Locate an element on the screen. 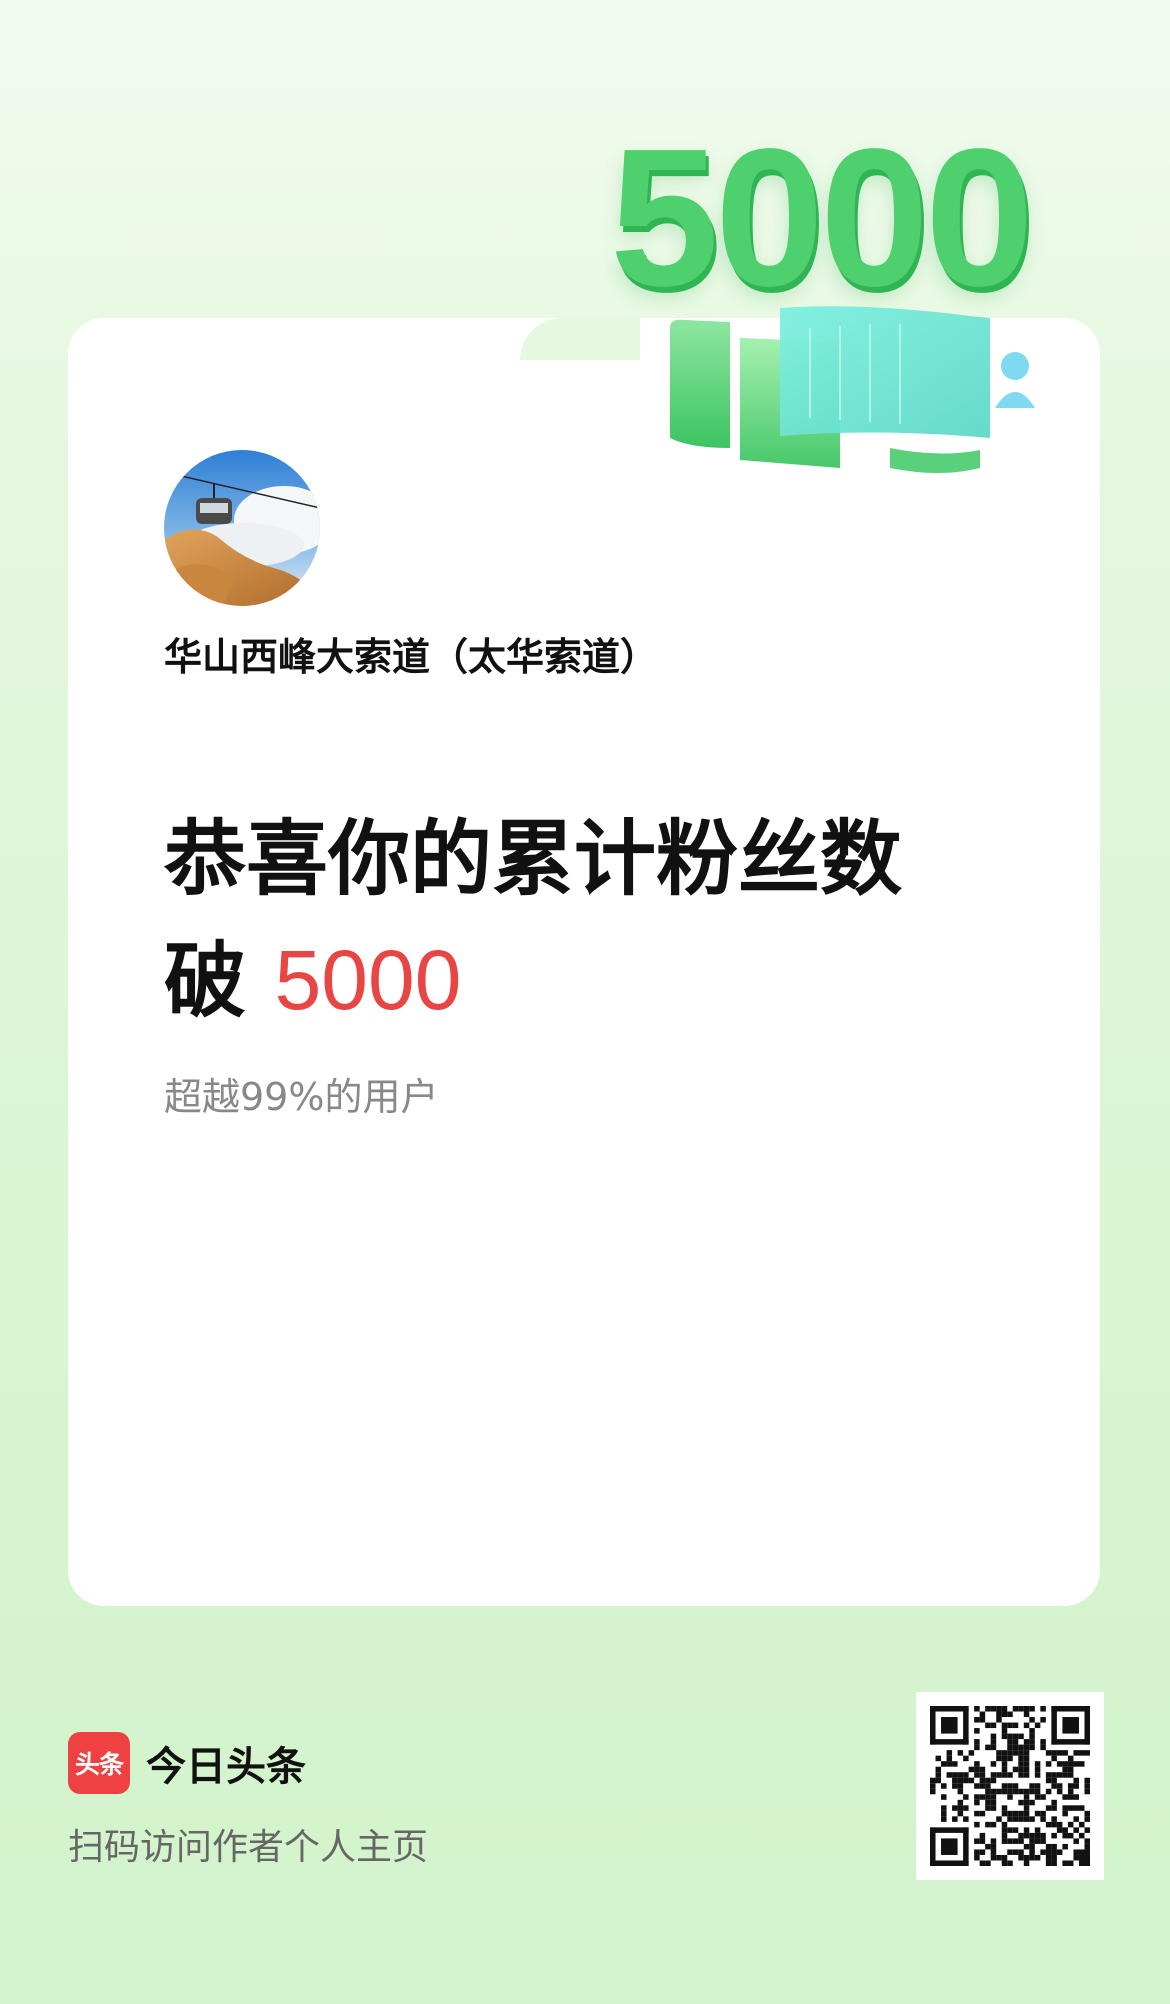 The image size is (1170, 2004). toutiao-logo-icon: 头条 is located at coordinates (99, 1763).